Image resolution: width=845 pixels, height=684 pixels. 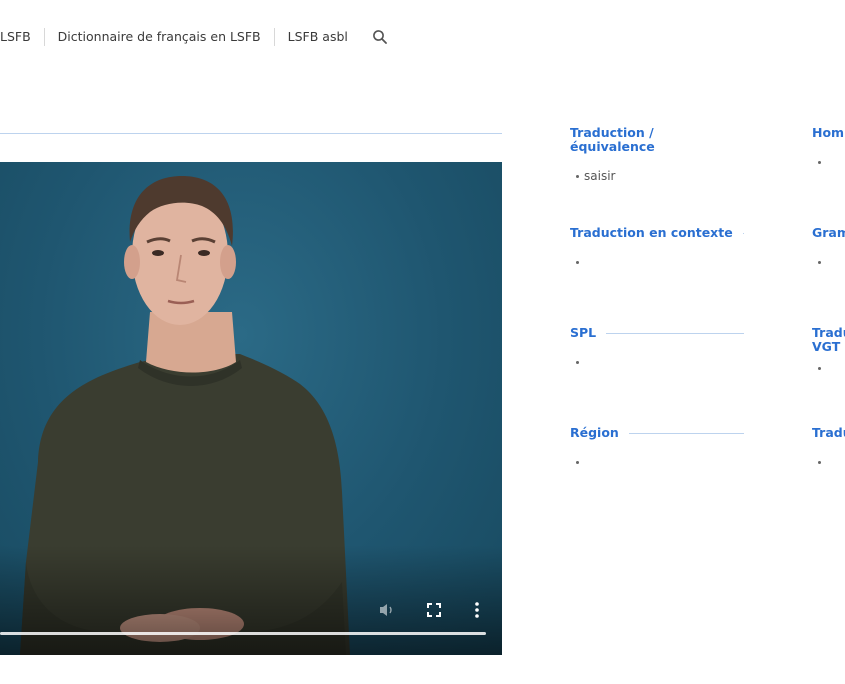 I want to click on more-vert-icon, so click(x=477, y=610).